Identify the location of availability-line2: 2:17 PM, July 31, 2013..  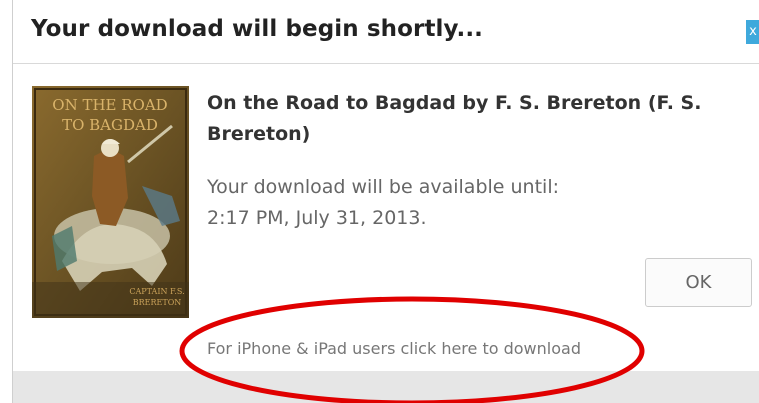
(317, 218).